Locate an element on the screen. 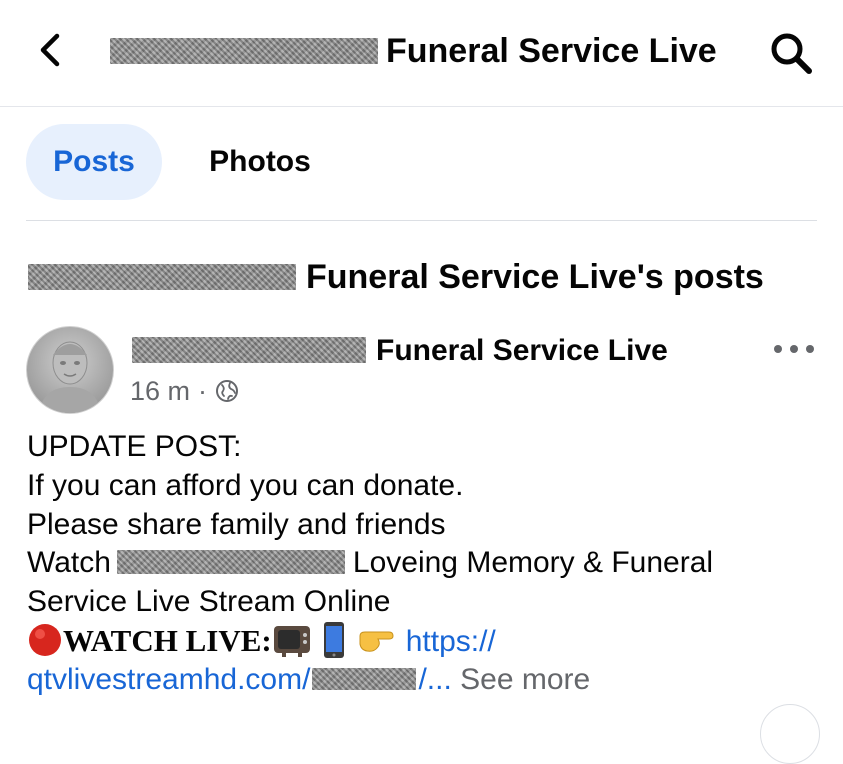 This screenshot has height=764, width=843. see-more-link: See more is located at coordinates (525, 679).